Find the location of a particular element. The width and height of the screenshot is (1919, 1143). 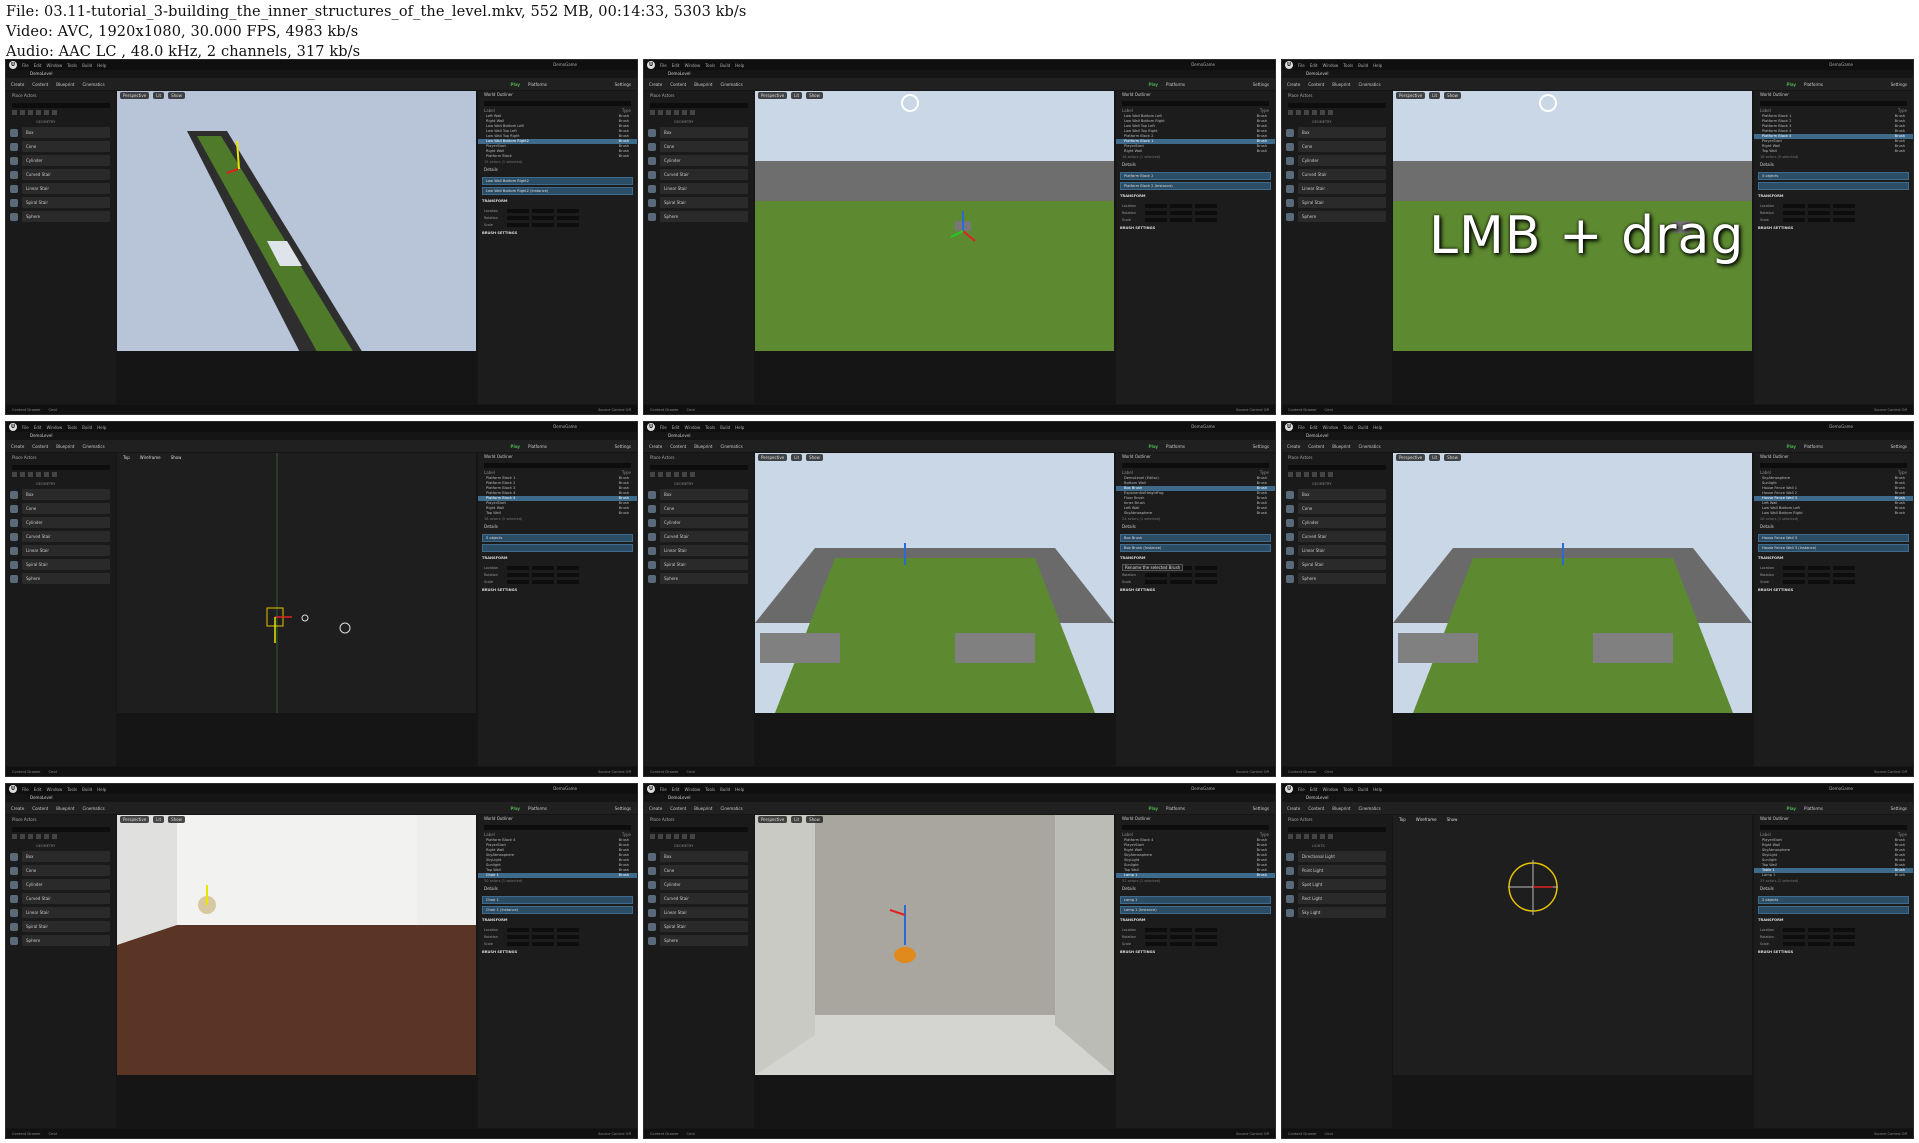

selected-actor-name: Chair 1 is located at coordinates (557, 900).